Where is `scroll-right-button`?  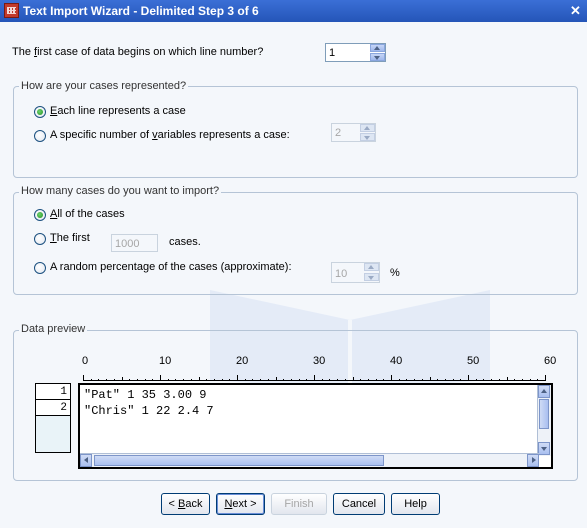 scroll-right-button is located at coordinates (533, 460).